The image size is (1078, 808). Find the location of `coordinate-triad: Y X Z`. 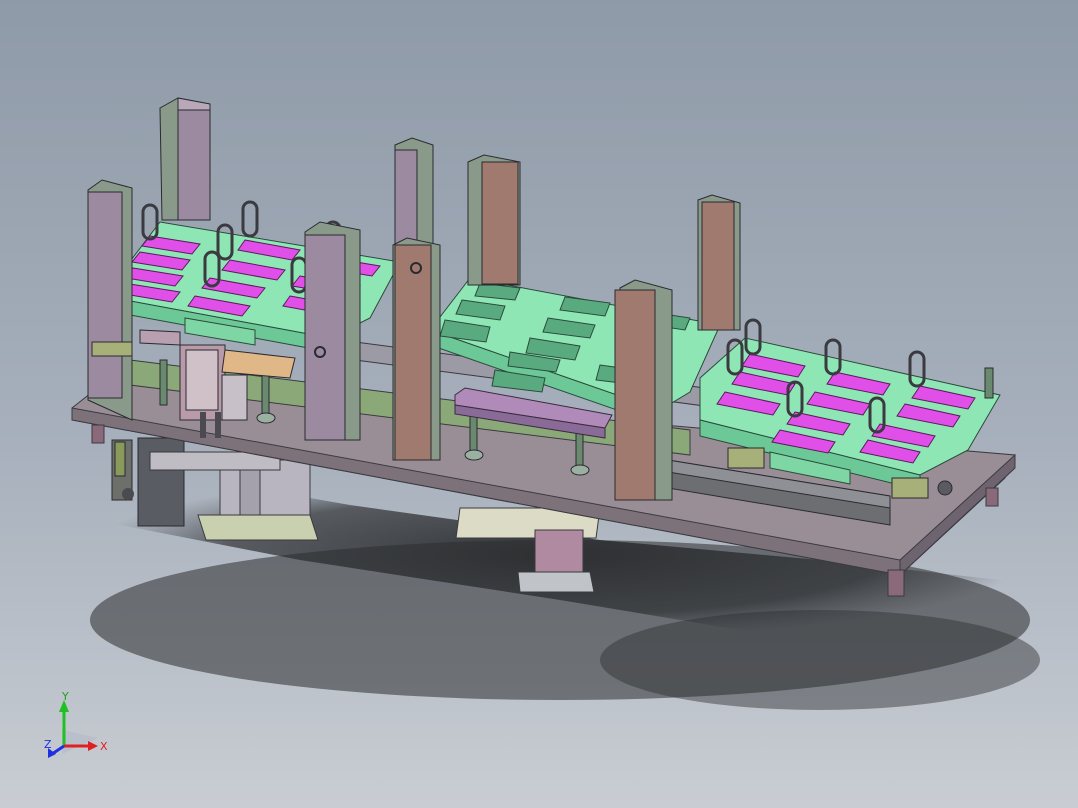

coordinate-triad: Y X Z is located at coordinates (76, 724).